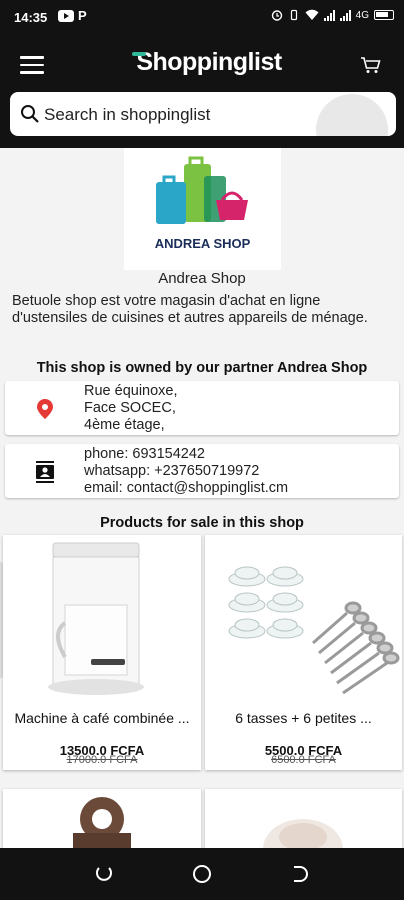 The image size is (404, 900). Describe the element at coordinates (293, 15) in the screenshot. I see `vibrate-icon` at that location.